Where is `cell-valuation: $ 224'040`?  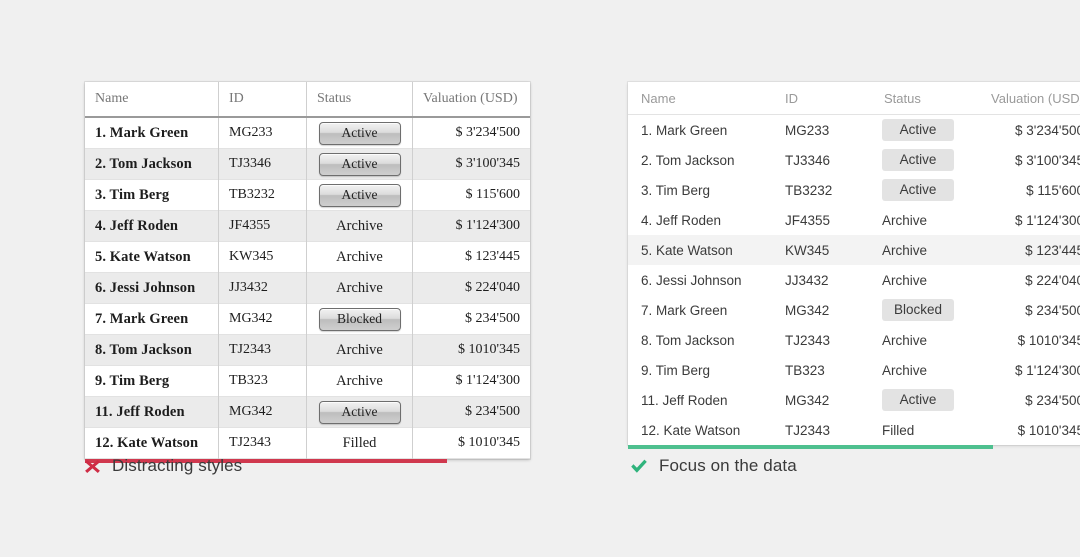 cell-valuation: $ 224'040 is located at coordinates (1052, 280).